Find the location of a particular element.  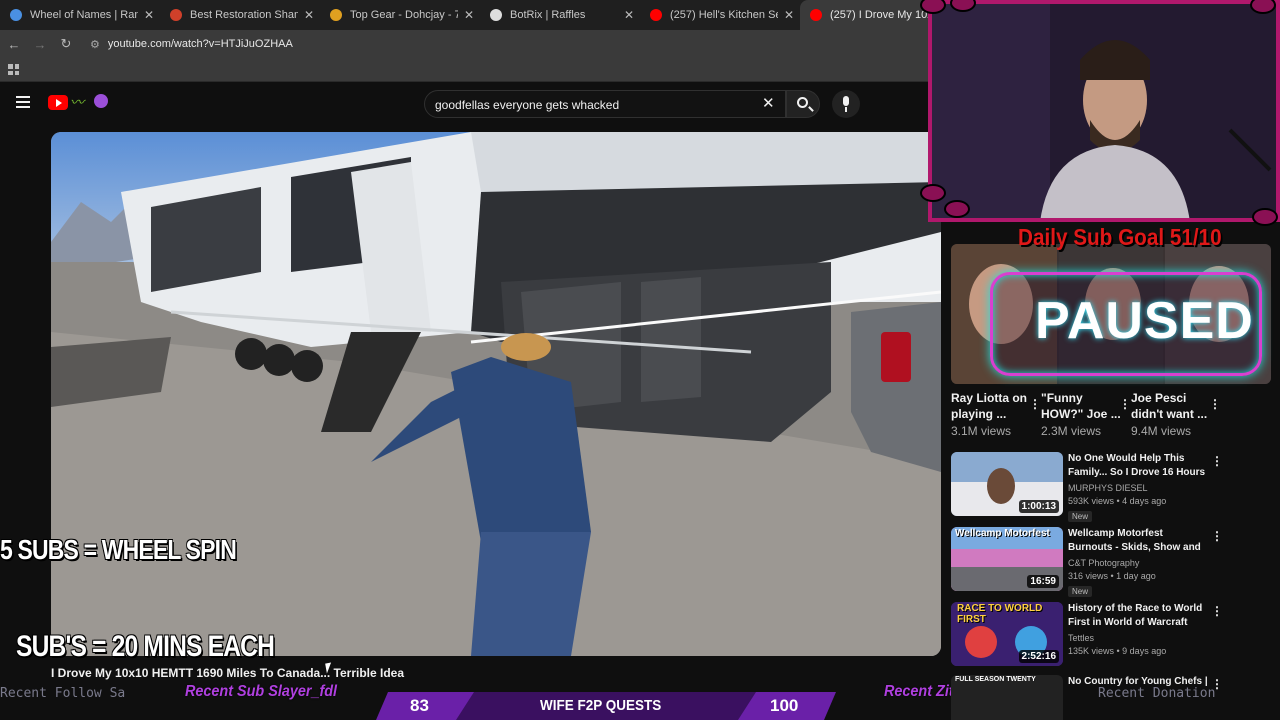

channel-name: C&T Photography is located at coordinates (1138, 563).